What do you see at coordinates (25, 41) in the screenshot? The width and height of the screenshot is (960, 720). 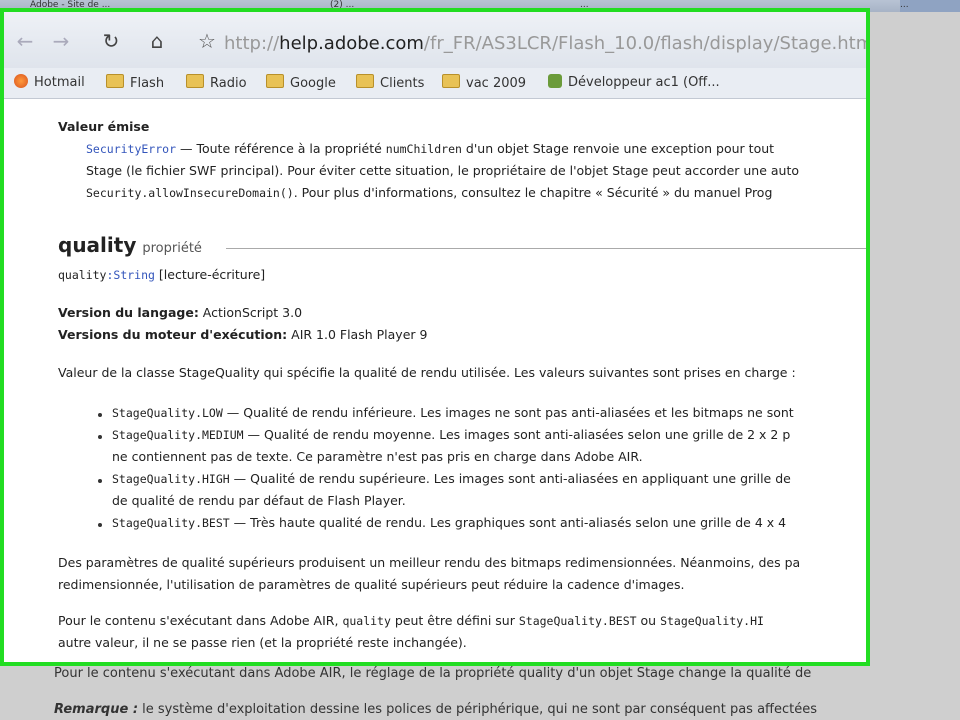 I see `back-arrow-icon: ←` at bounding box center [25, 41].